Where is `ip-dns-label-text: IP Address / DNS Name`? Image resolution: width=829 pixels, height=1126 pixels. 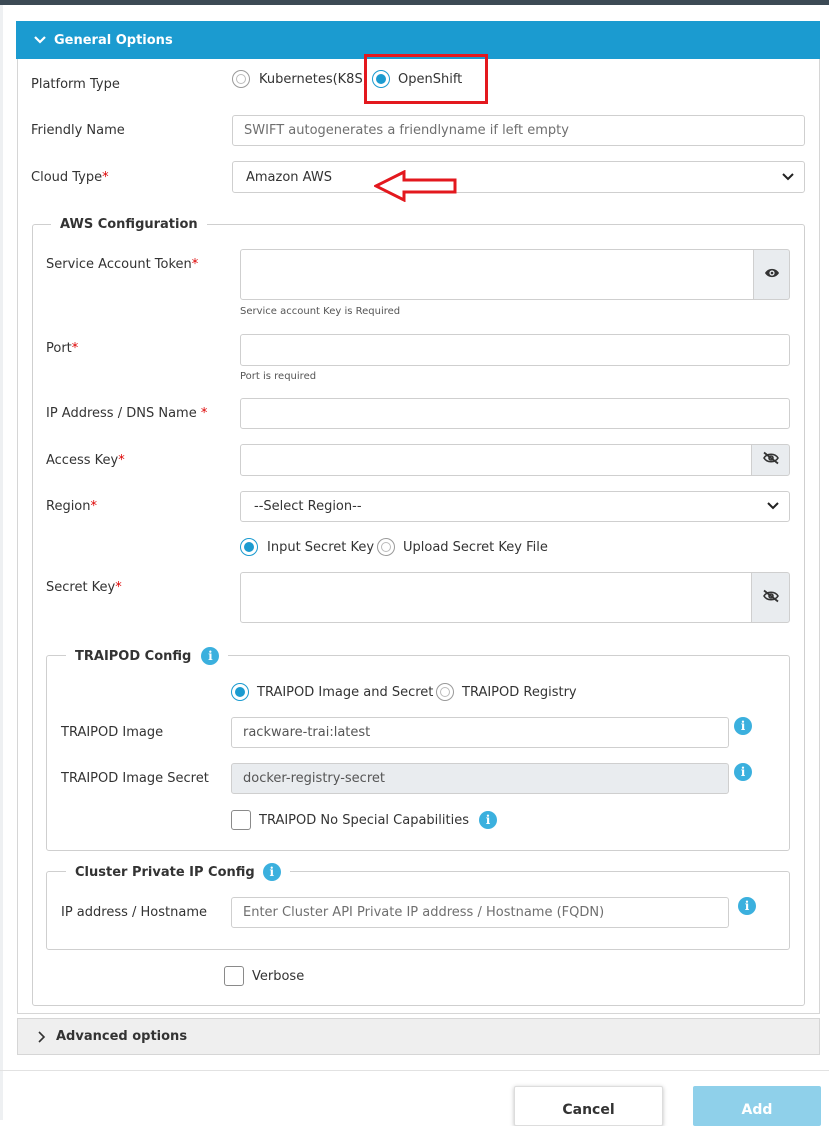
ip-dns-label-text: IP Address / DNS Name is located at coordinates (123, 413).